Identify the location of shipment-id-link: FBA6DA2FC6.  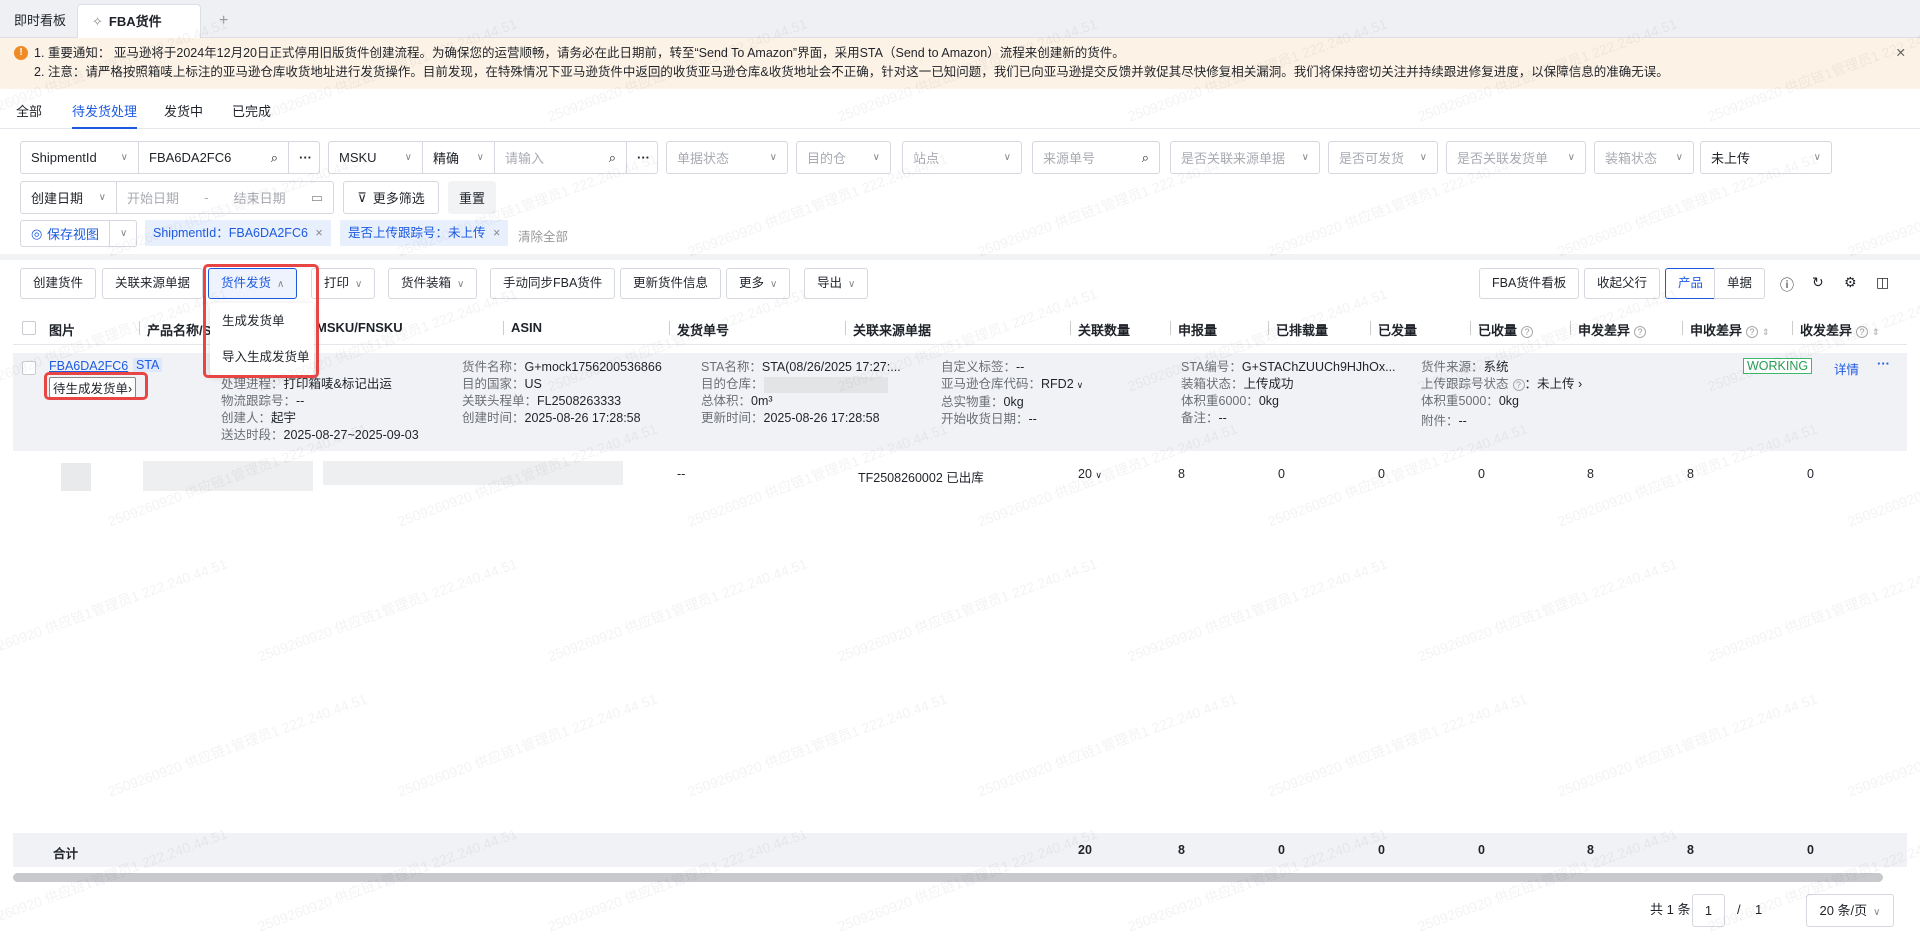
(88, 366).